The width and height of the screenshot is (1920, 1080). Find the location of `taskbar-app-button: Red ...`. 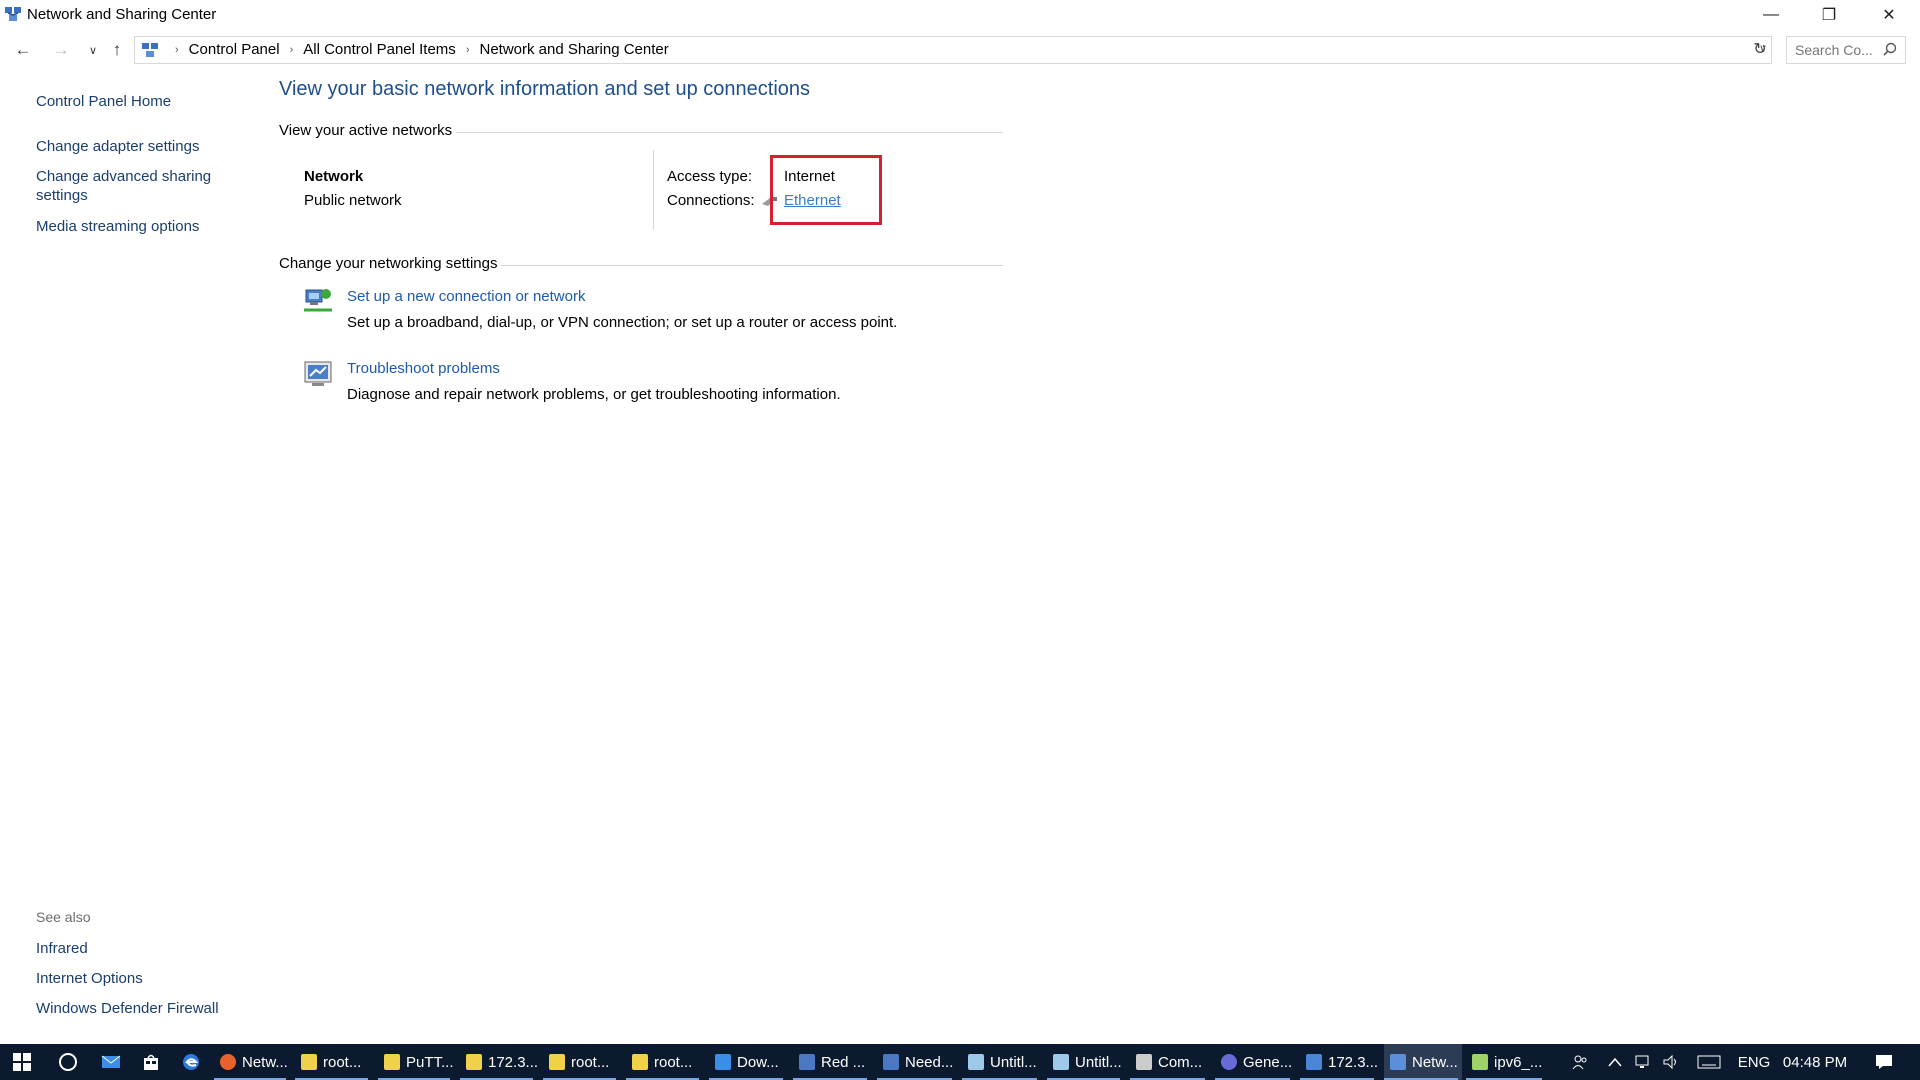

taskbar-app-button: Red ... is located at coordinates (832, 1062).